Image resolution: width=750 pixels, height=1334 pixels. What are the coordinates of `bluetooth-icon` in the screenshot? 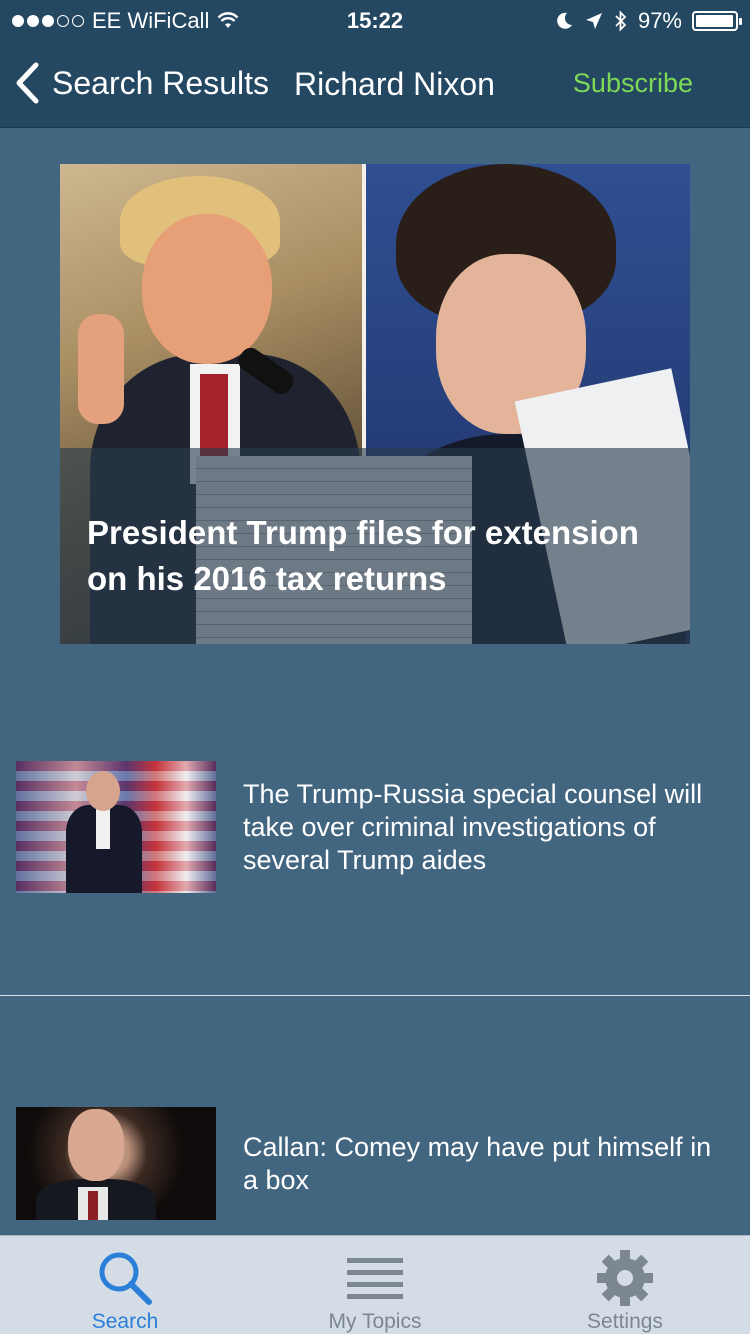 It's located at (621, 21).